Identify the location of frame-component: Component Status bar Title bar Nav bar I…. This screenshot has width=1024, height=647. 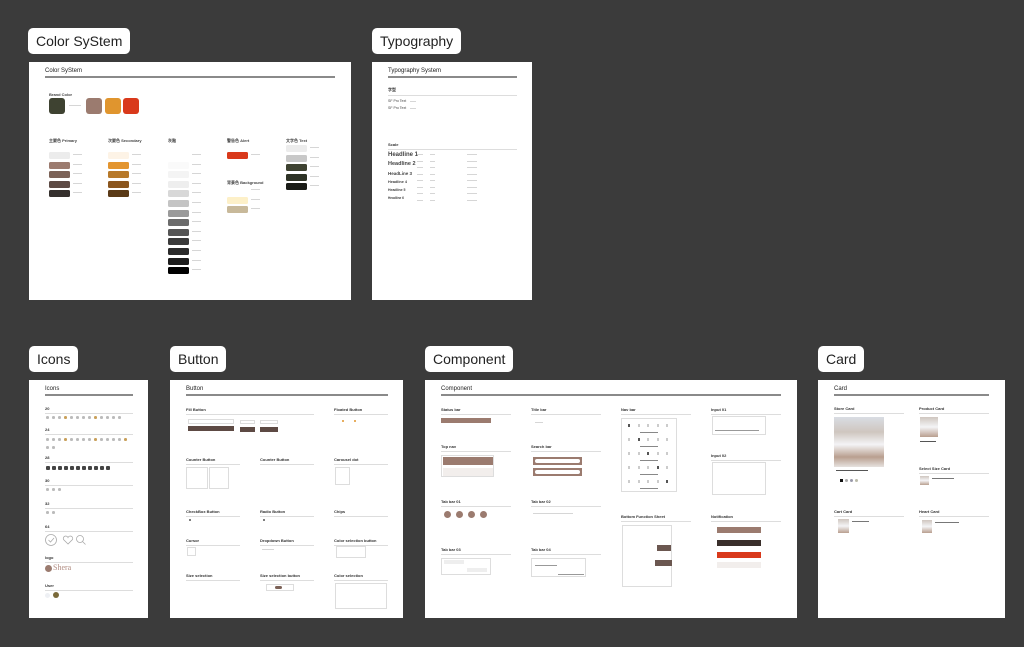
(611, 499).